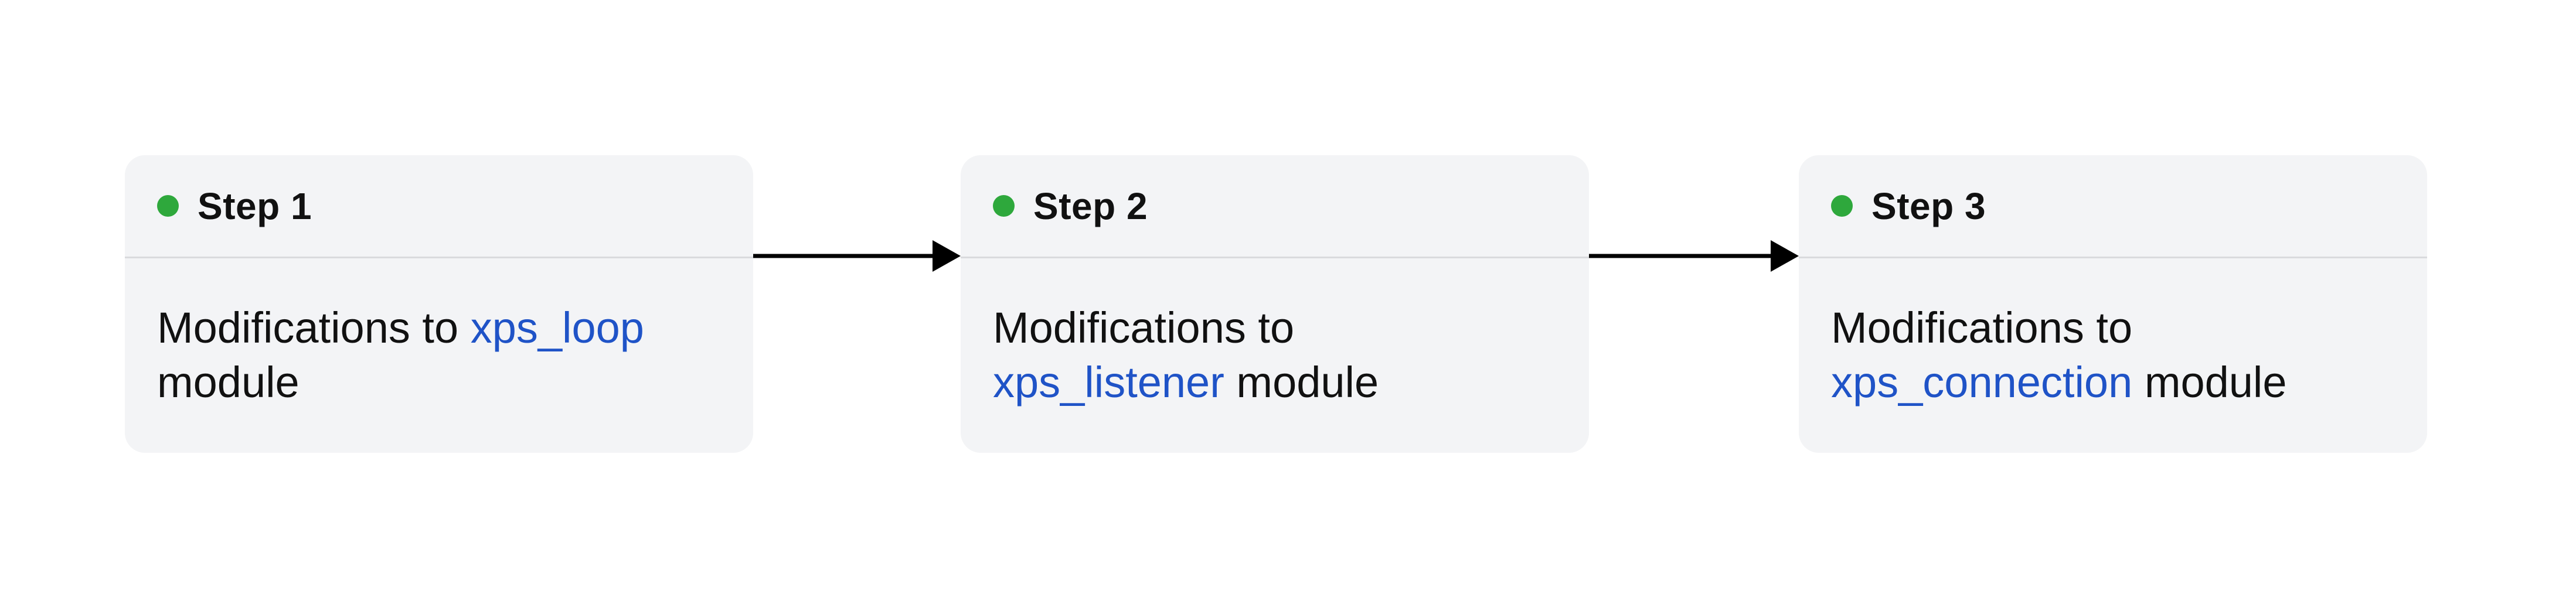  I want to click on step-card-1: Step 1 Modifications to xps_loop module, so click(439, 304).